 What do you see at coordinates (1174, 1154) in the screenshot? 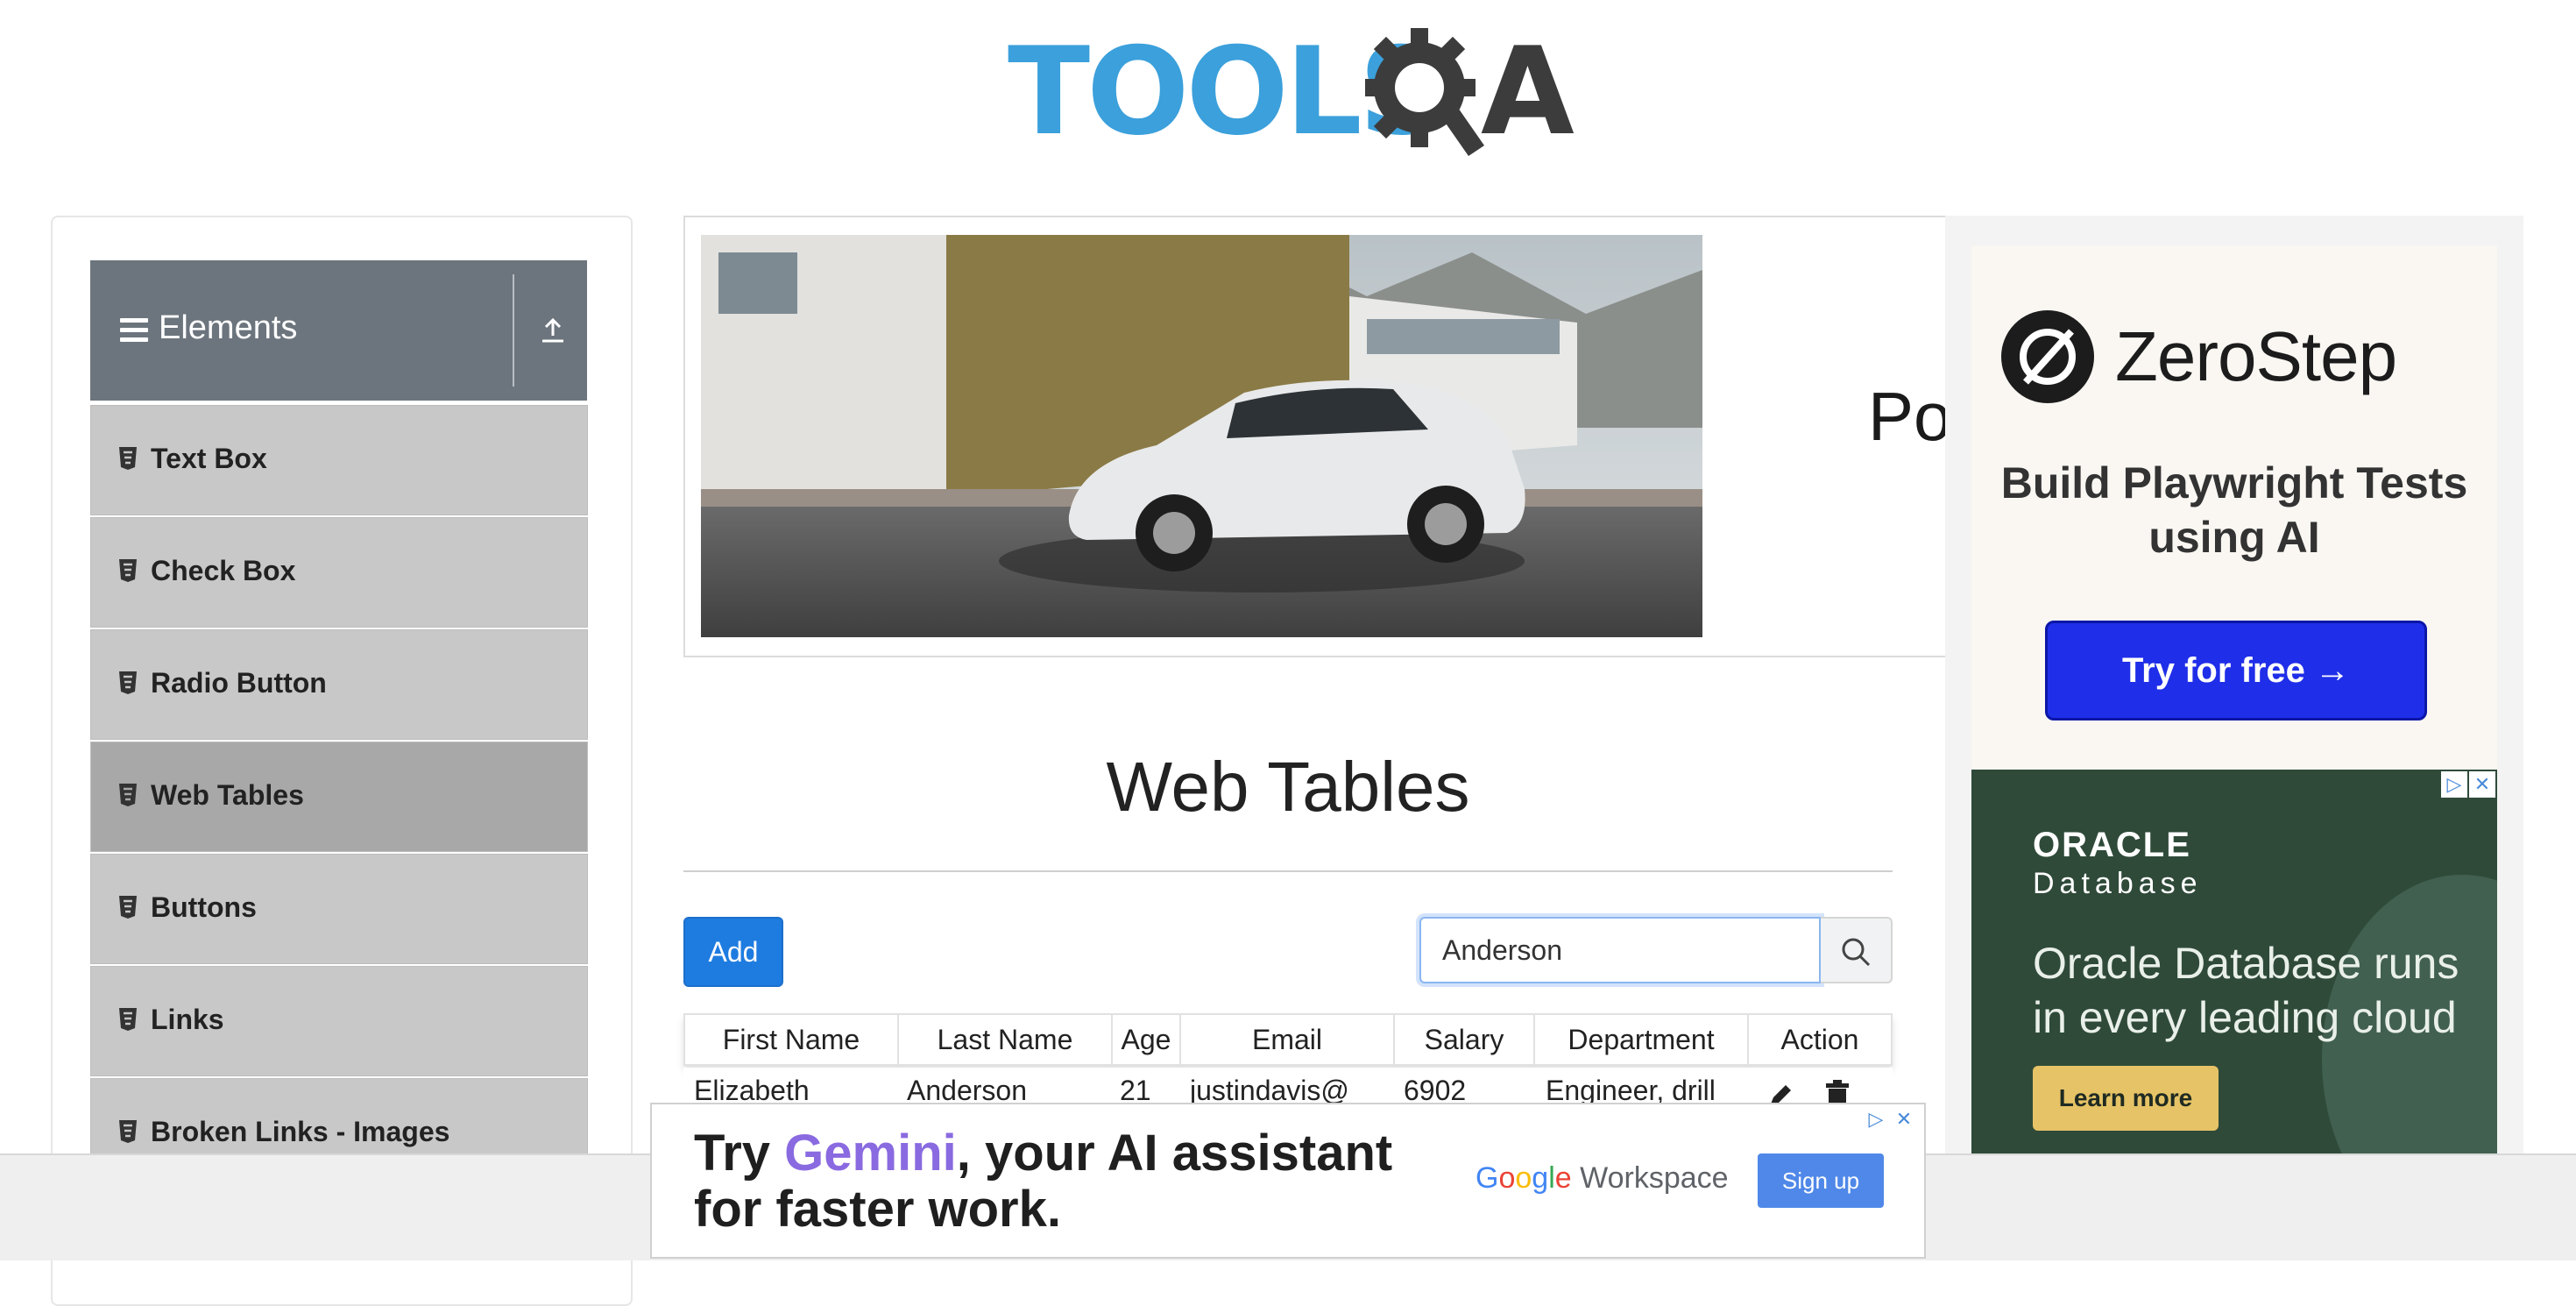
I see `headline-suffix: , your AI assistant` at bounding box center [1174, 1154].